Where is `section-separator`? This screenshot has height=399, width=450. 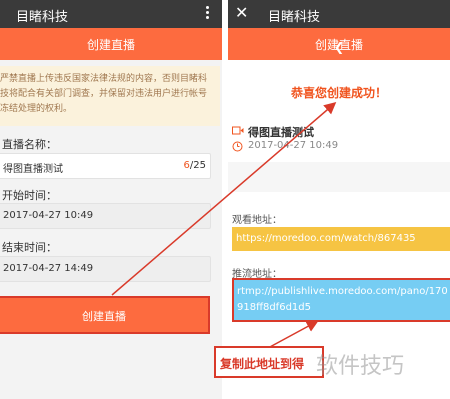 section-separator is located at coordinates (339, 177).